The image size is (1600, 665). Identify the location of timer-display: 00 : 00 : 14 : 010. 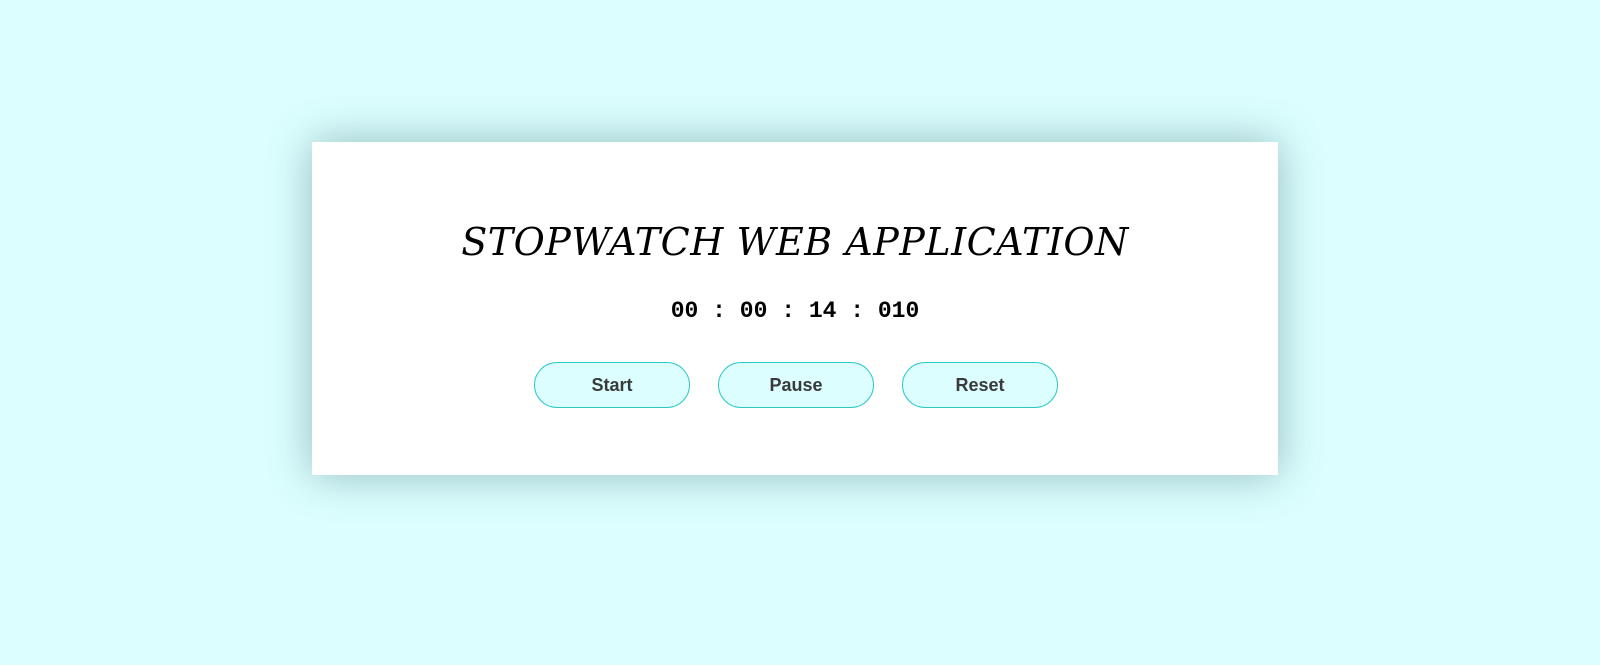
(795, 311).